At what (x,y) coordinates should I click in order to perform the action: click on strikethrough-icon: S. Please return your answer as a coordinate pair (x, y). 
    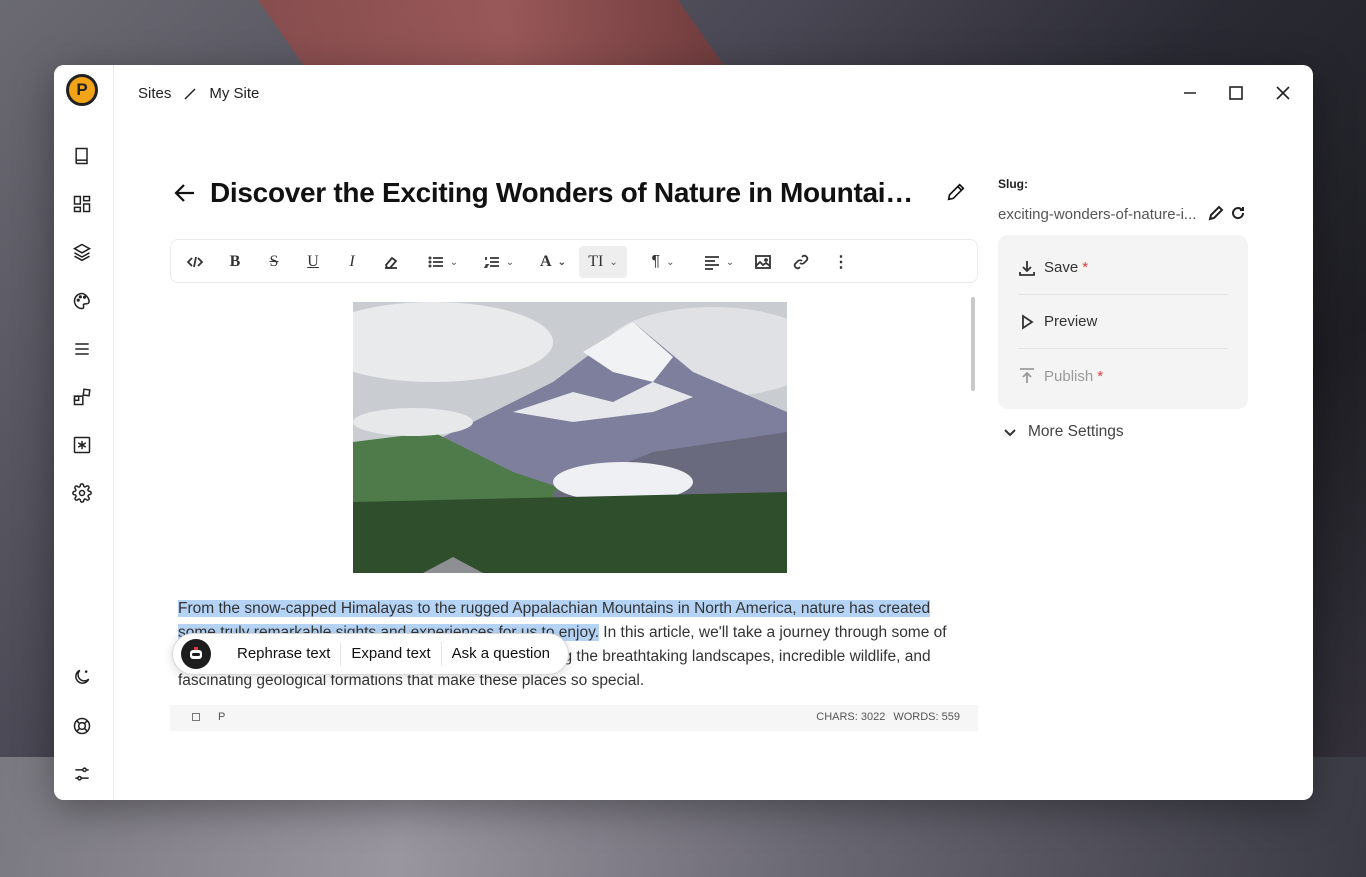
    Looking at the image, I should click on (274, 262).